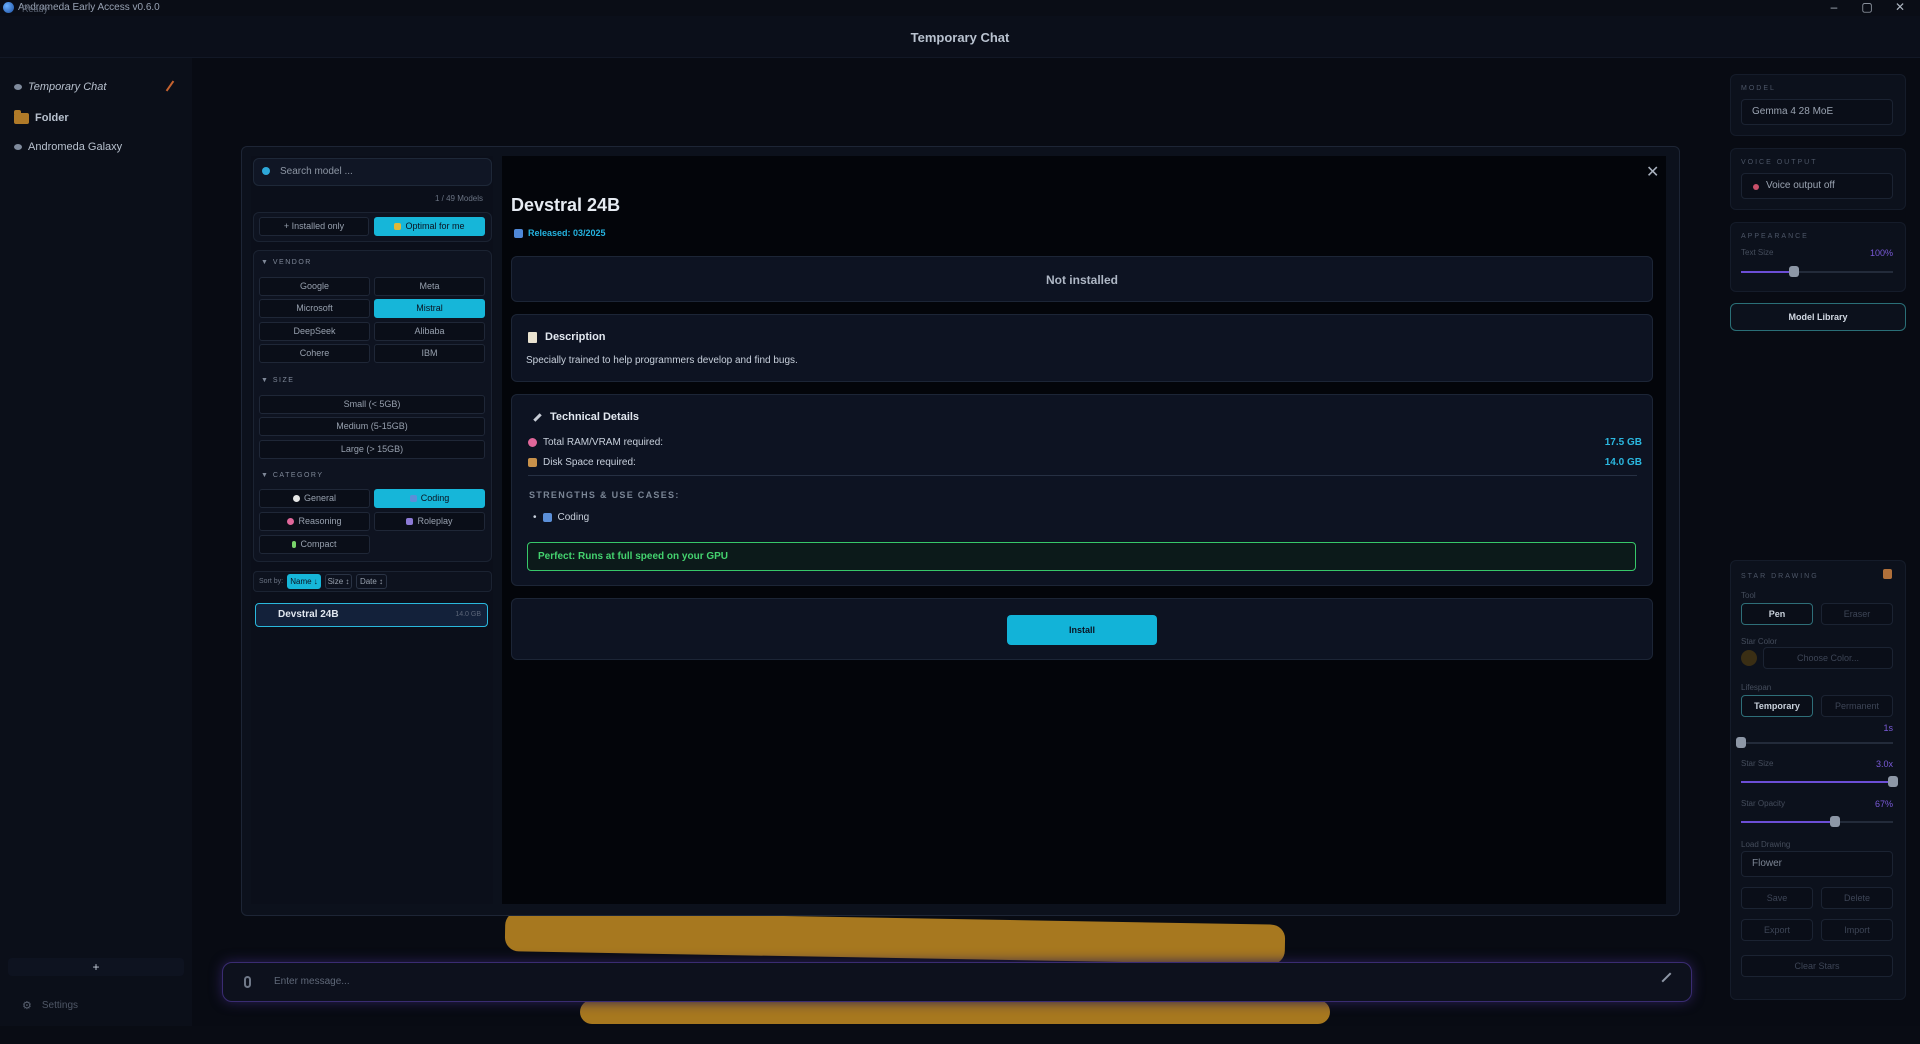 The height and width of the screenshot is (1044, 1920). Describe the element at coordinates (1777, 614) in the screenshot. I see `pen-button: Pen` at that location.